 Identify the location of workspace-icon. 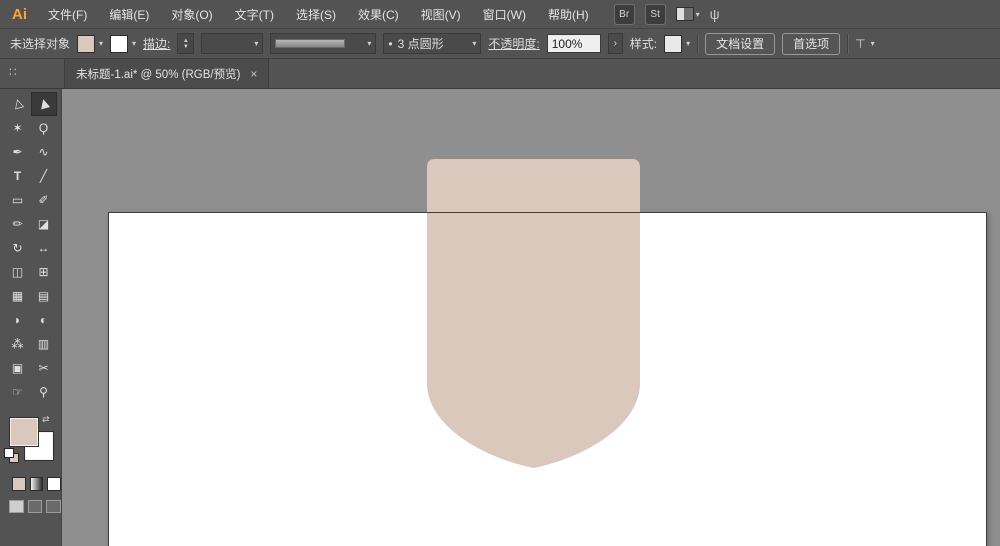
(684, 14).